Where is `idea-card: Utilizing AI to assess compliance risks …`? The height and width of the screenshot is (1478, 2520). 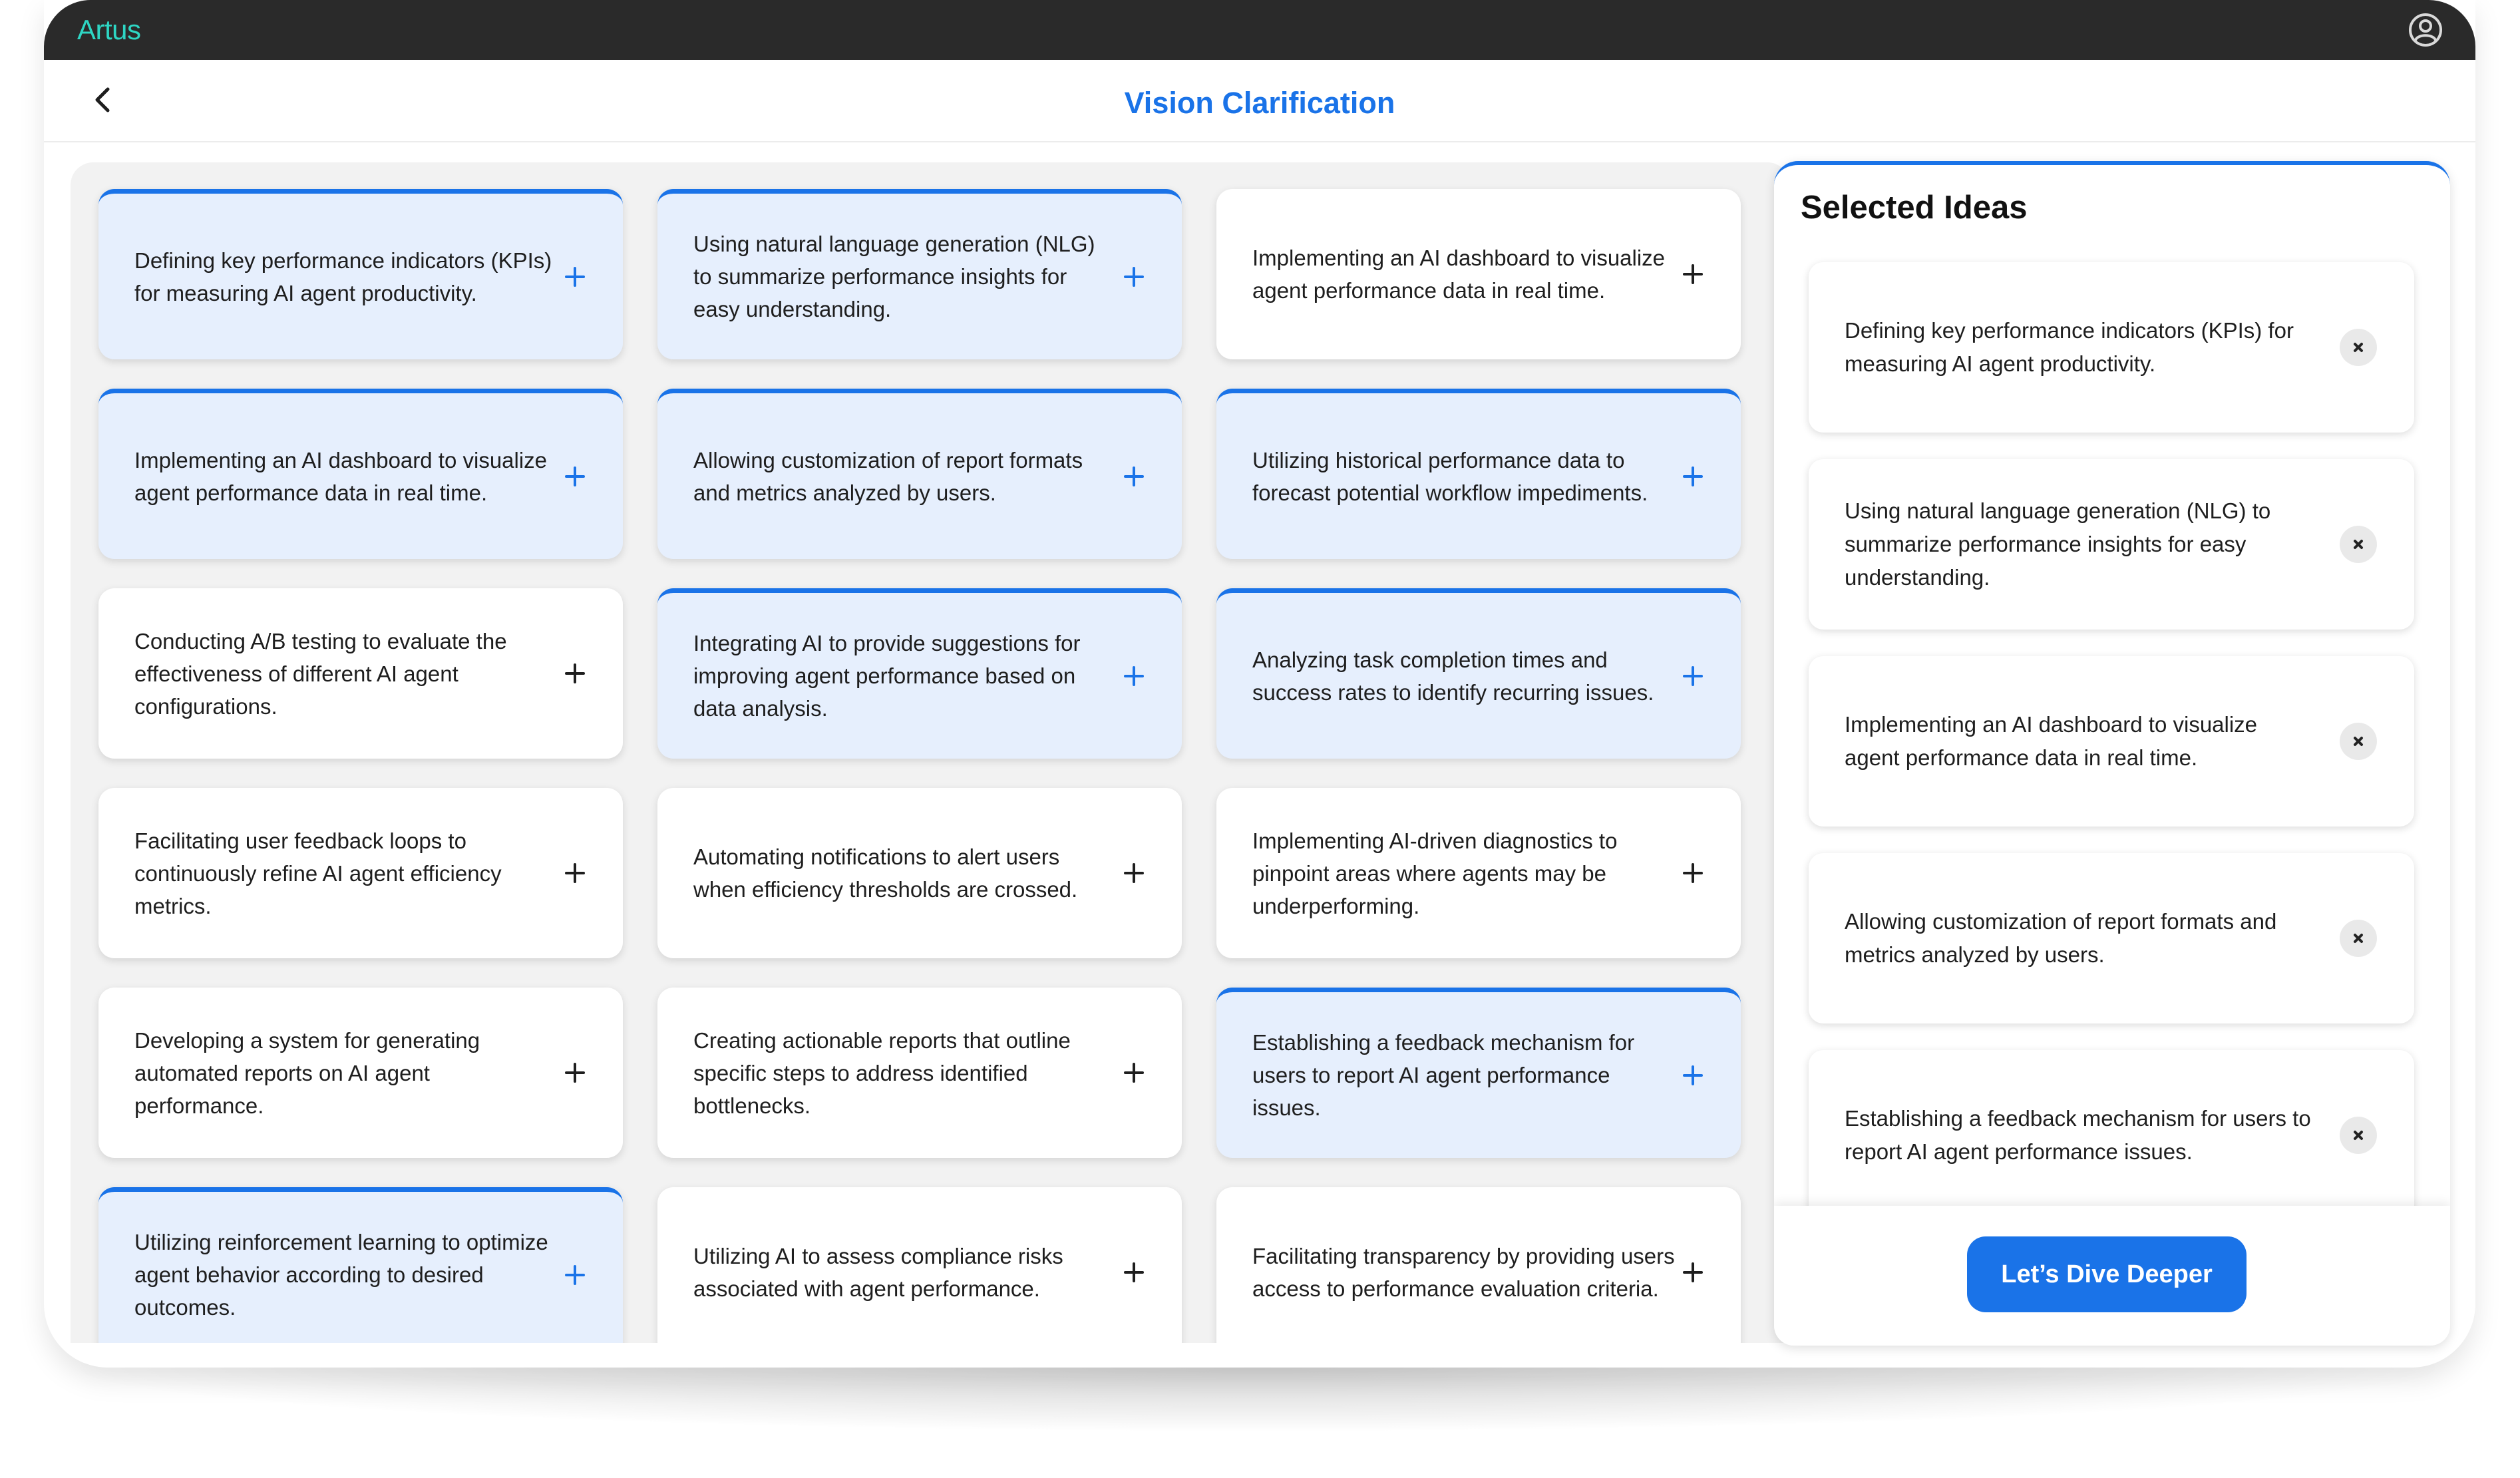 idea-card: Utilizing AI to assess compliance risks … is located at coordinates (919, 1265).